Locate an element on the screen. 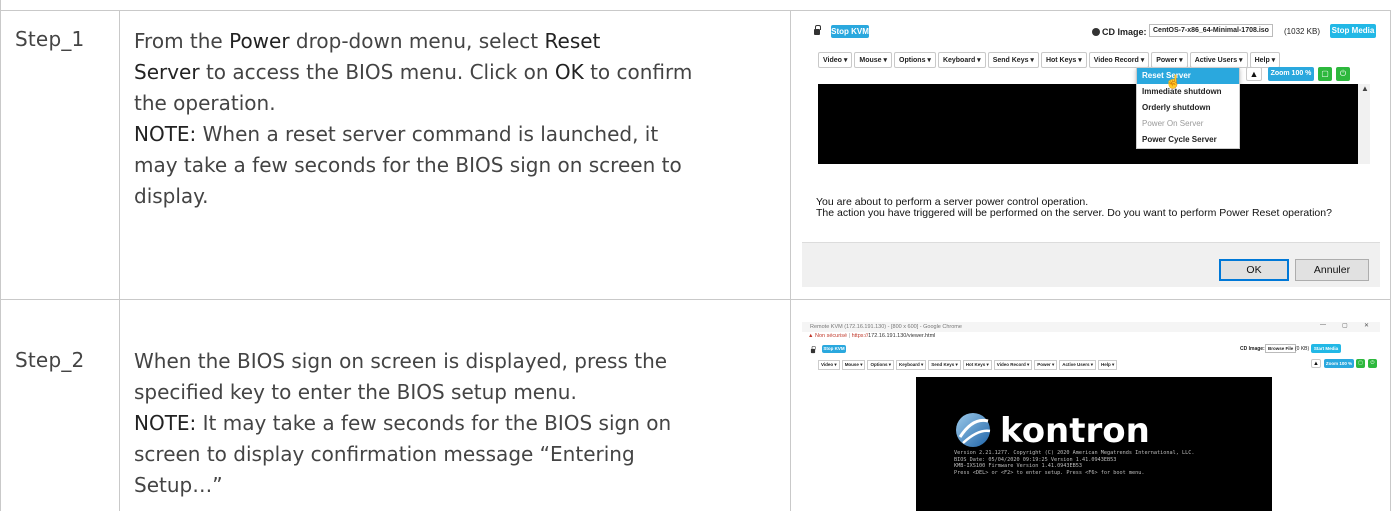 Image resolution: width=1391 pixels, height=511 pixels. step-1-label: Step_1 is located at coordinates (50, 39).